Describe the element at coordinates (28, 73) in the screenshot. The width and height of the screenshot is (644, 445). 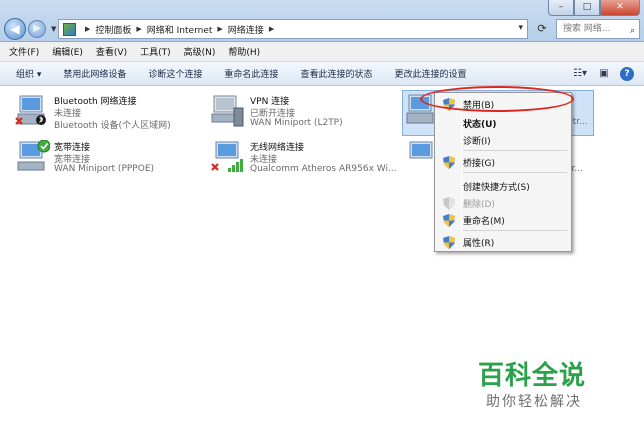
I see `organize-button: 组织 ▾` at that location.